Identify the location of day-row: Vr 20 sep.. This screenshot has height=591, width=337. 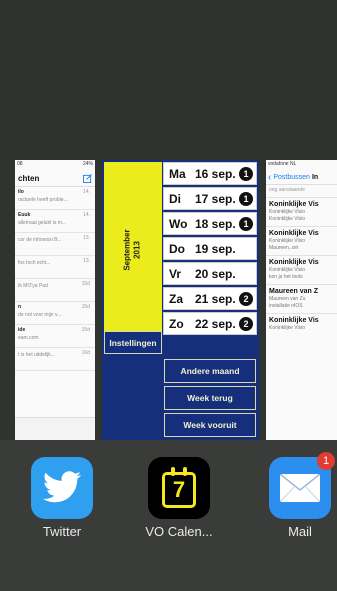
(210, 273).